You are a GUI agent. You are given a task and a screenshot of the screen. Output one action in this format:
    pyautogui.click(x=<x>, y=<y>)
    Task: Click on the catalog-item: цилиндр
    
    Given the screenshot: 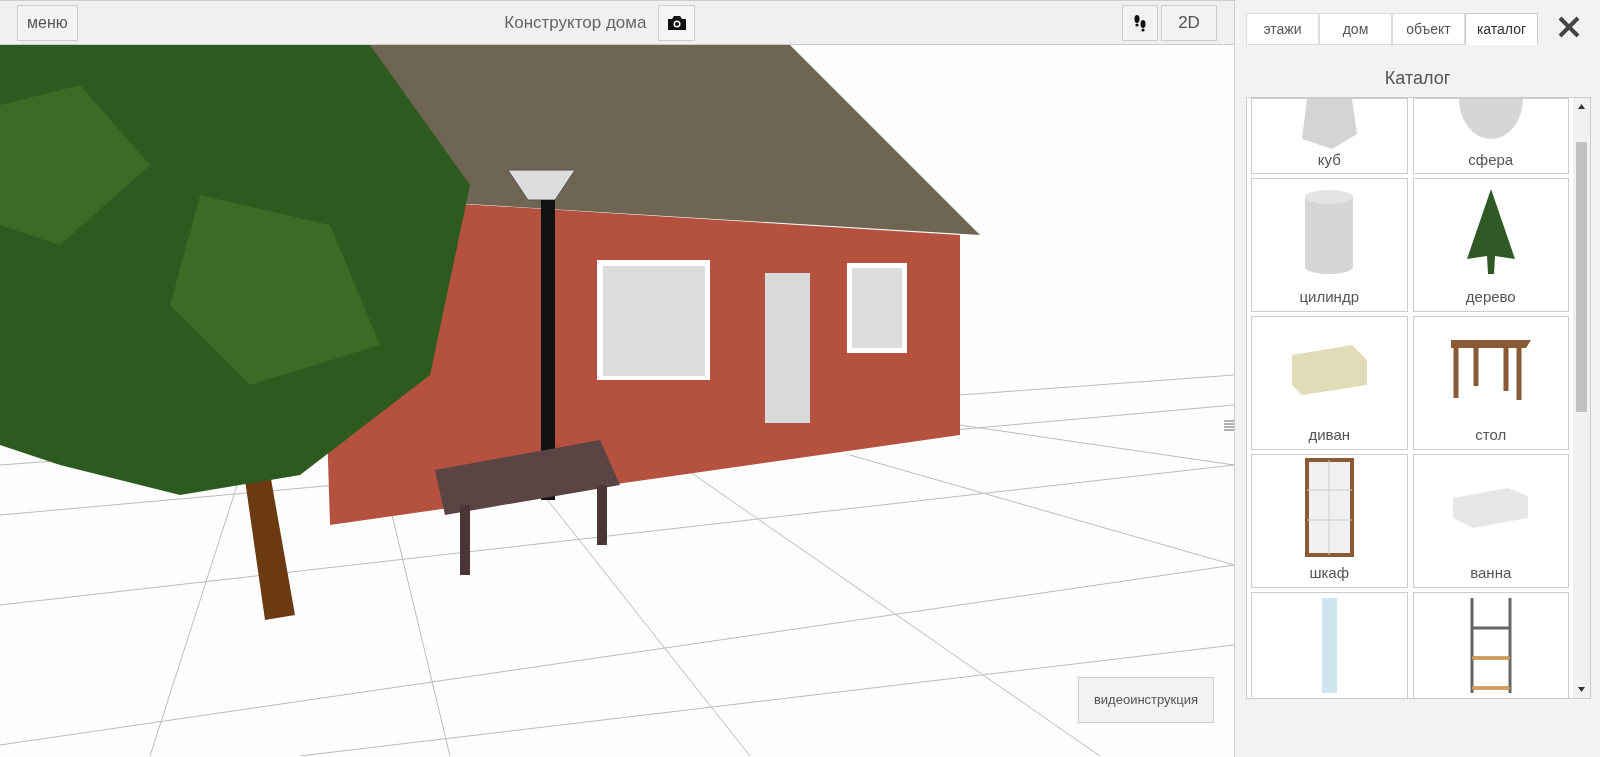 What is the action you would take?
    pyautogui.click(x=1329, y=245)
    